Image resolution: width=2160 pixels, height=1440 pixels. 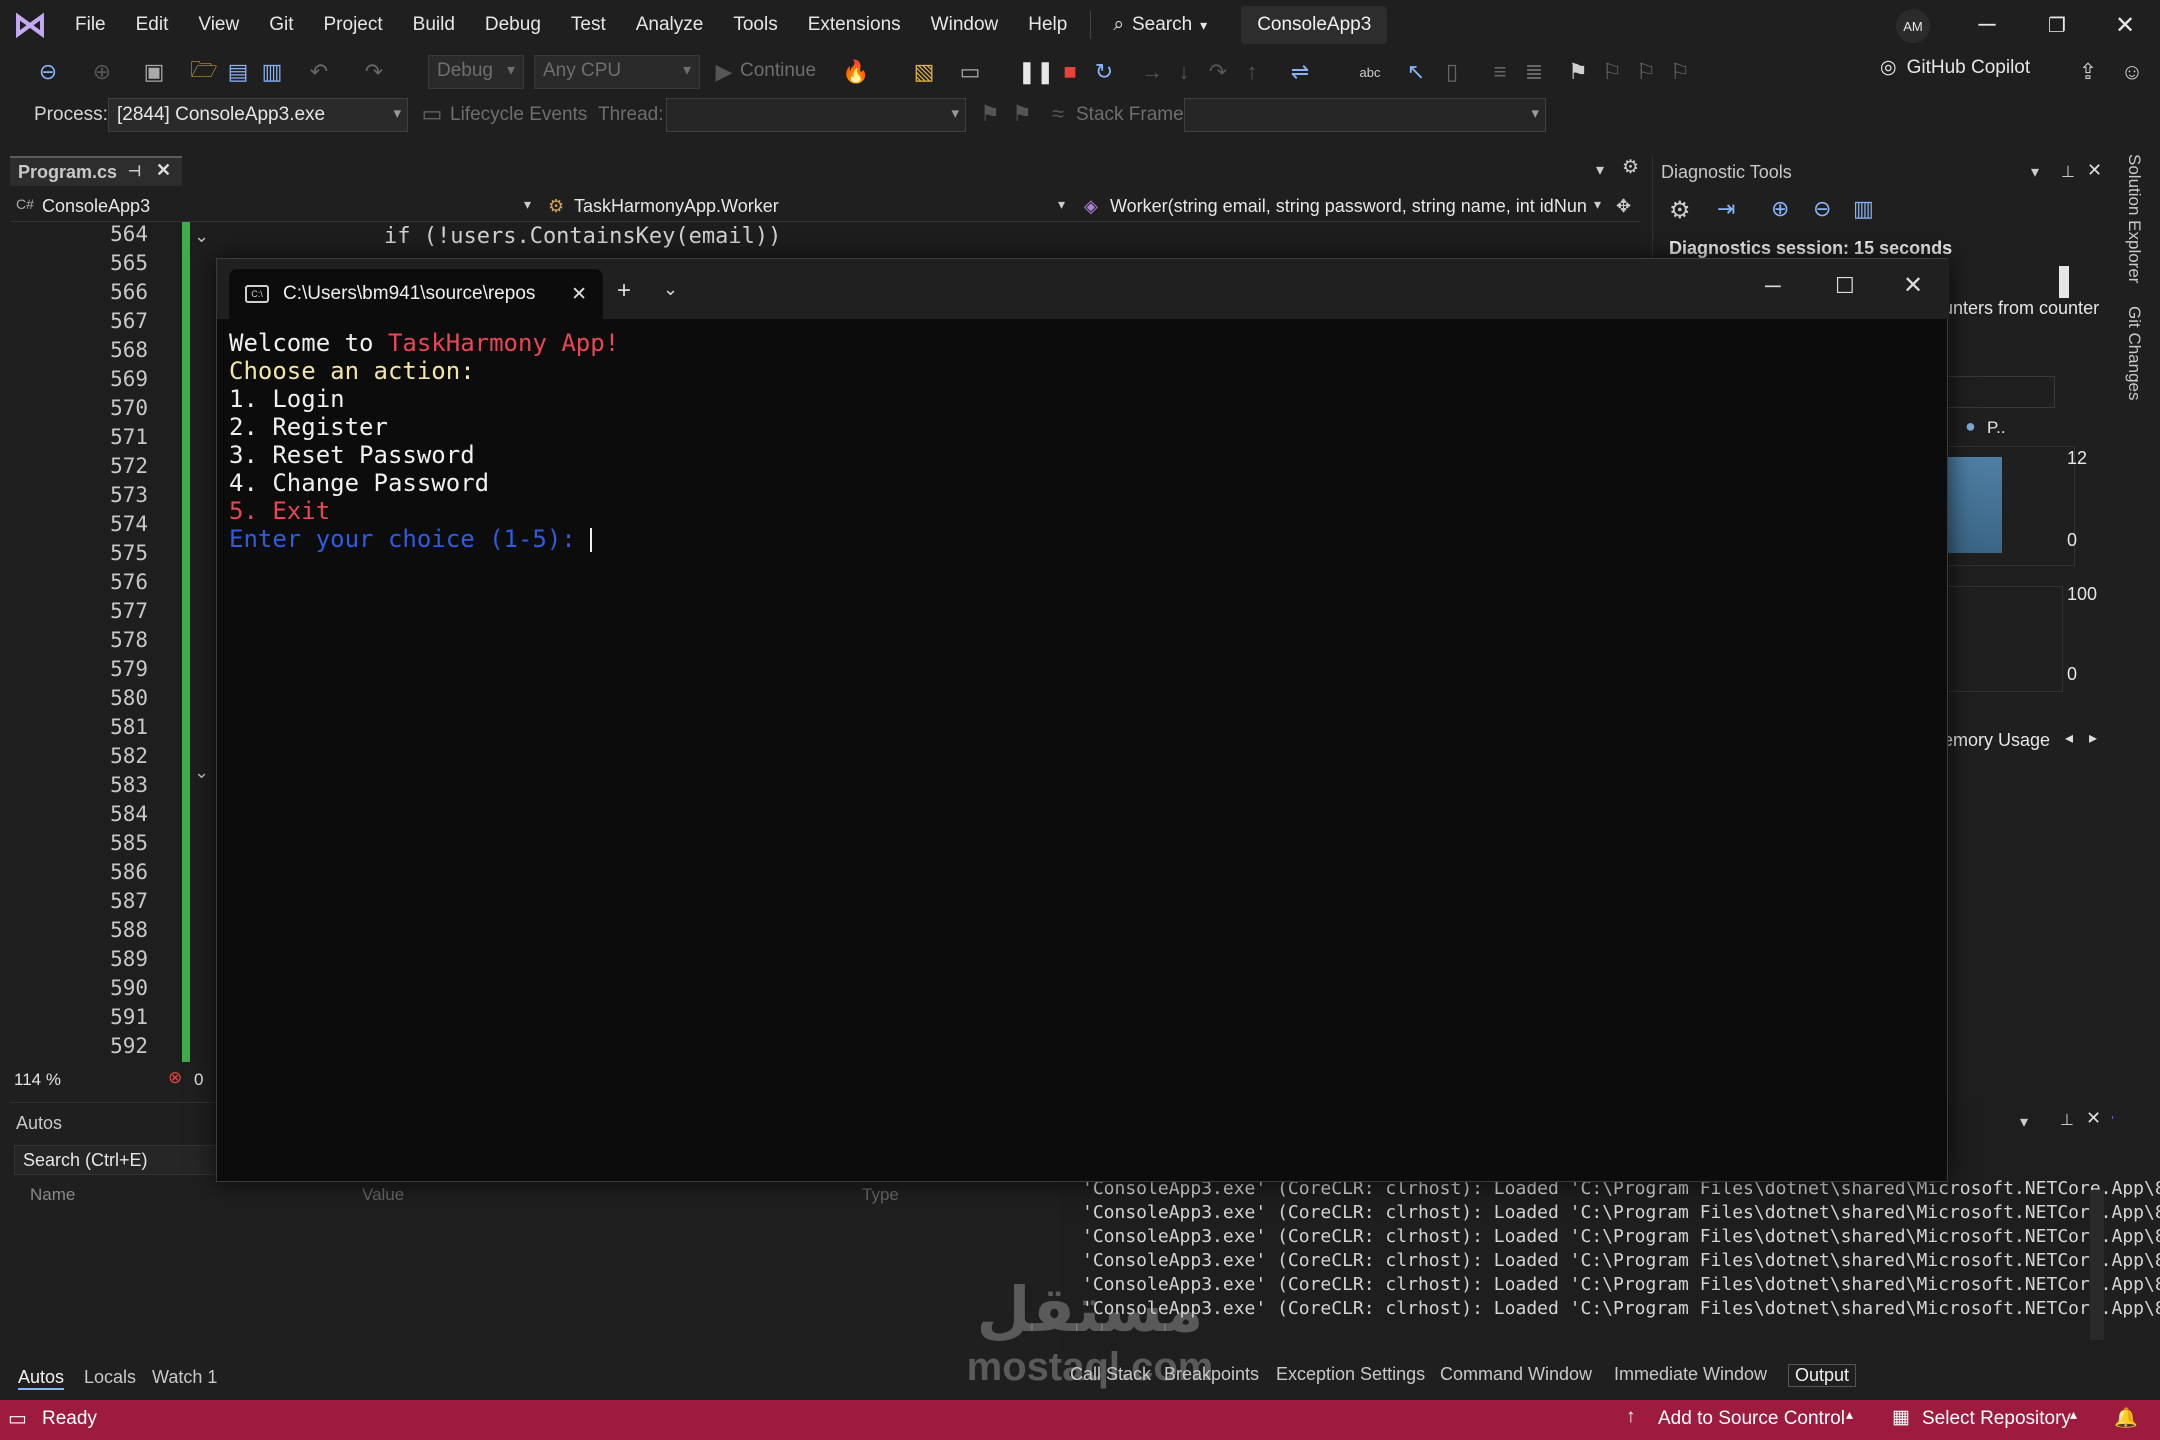 I want to click on timeline-marker, so click(x=2064, y=282).